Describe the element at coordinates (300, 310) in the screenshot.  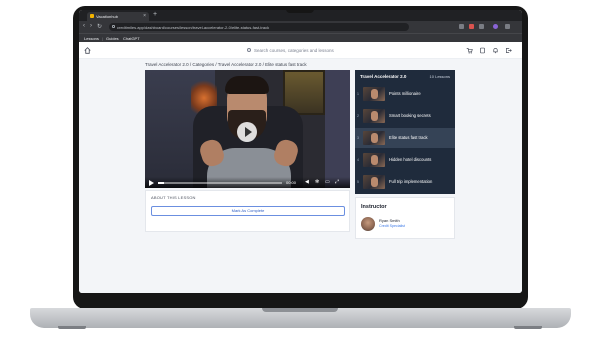
I see `laptop-groove` at that location.